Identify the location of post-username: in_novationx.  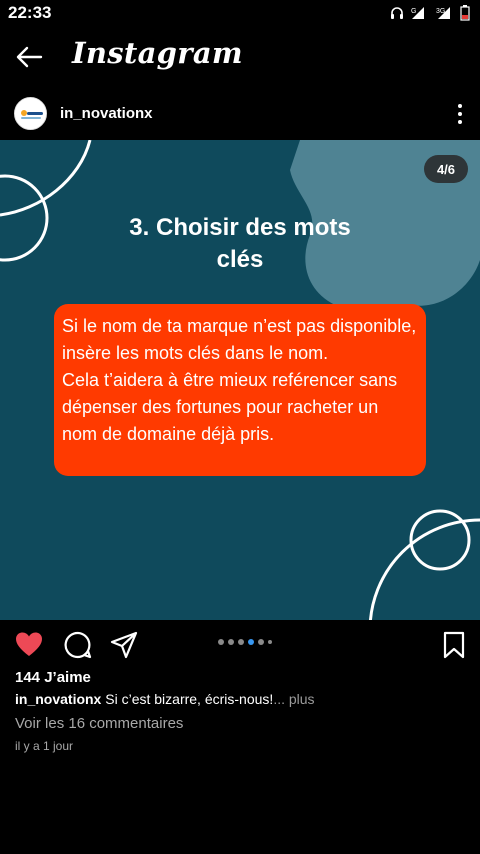
(106, 113).